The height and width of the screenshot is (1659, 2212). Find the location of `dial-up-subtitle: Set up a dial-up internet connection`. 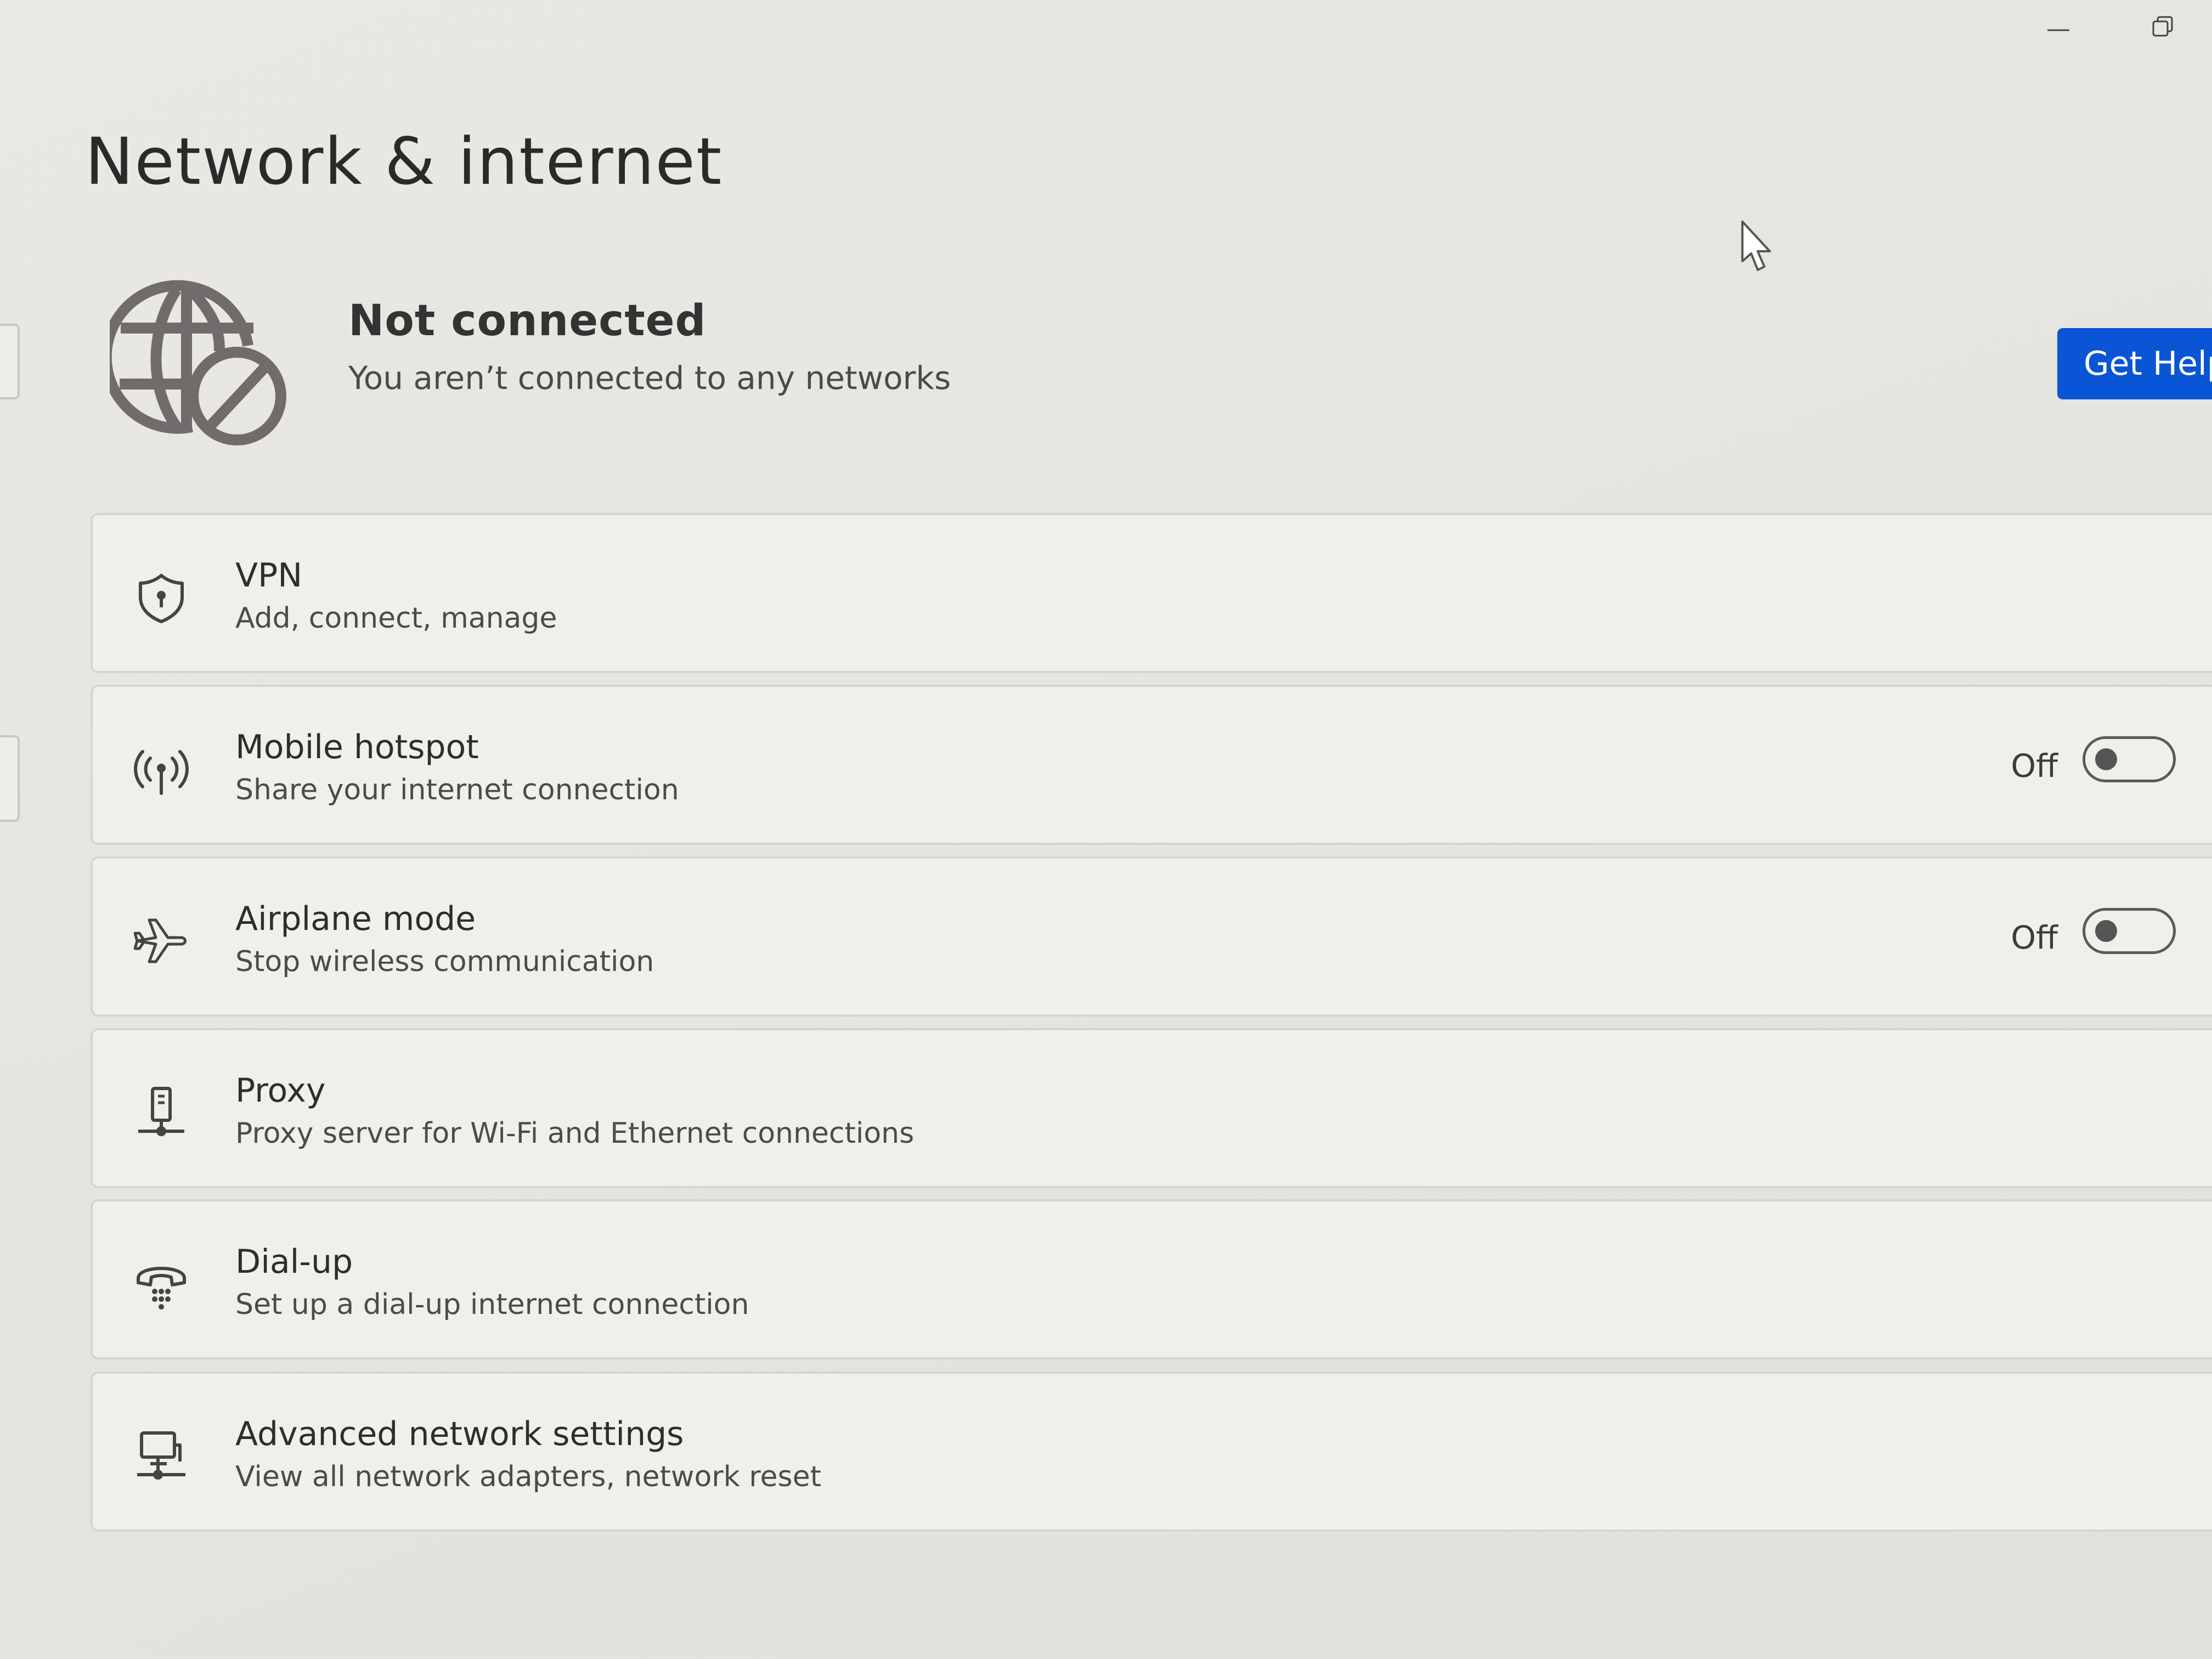

dial-up-subtitle: Set up a dial-up internet connection is located at coordinates (492, 1304).